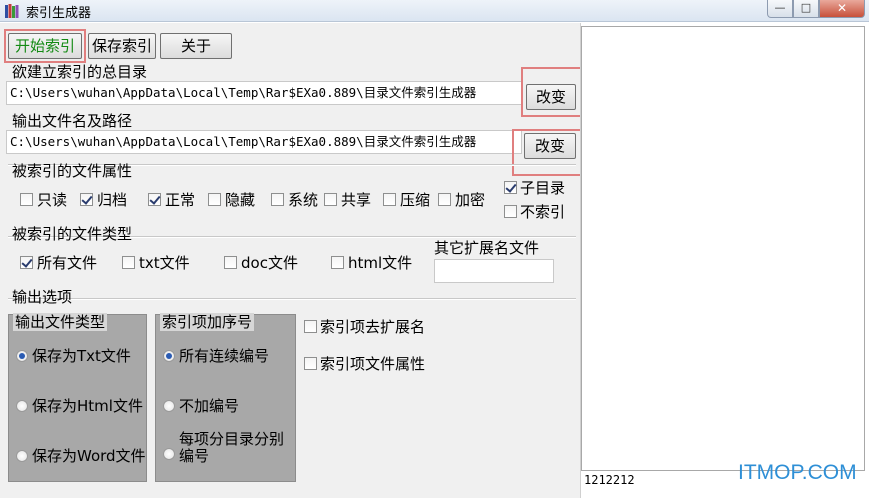 The width and height of the screenshot is (869, 498). Describe the element at coordinates (240, 200) in the screenshot. I see `hidden-label: 隐藏` at that location.